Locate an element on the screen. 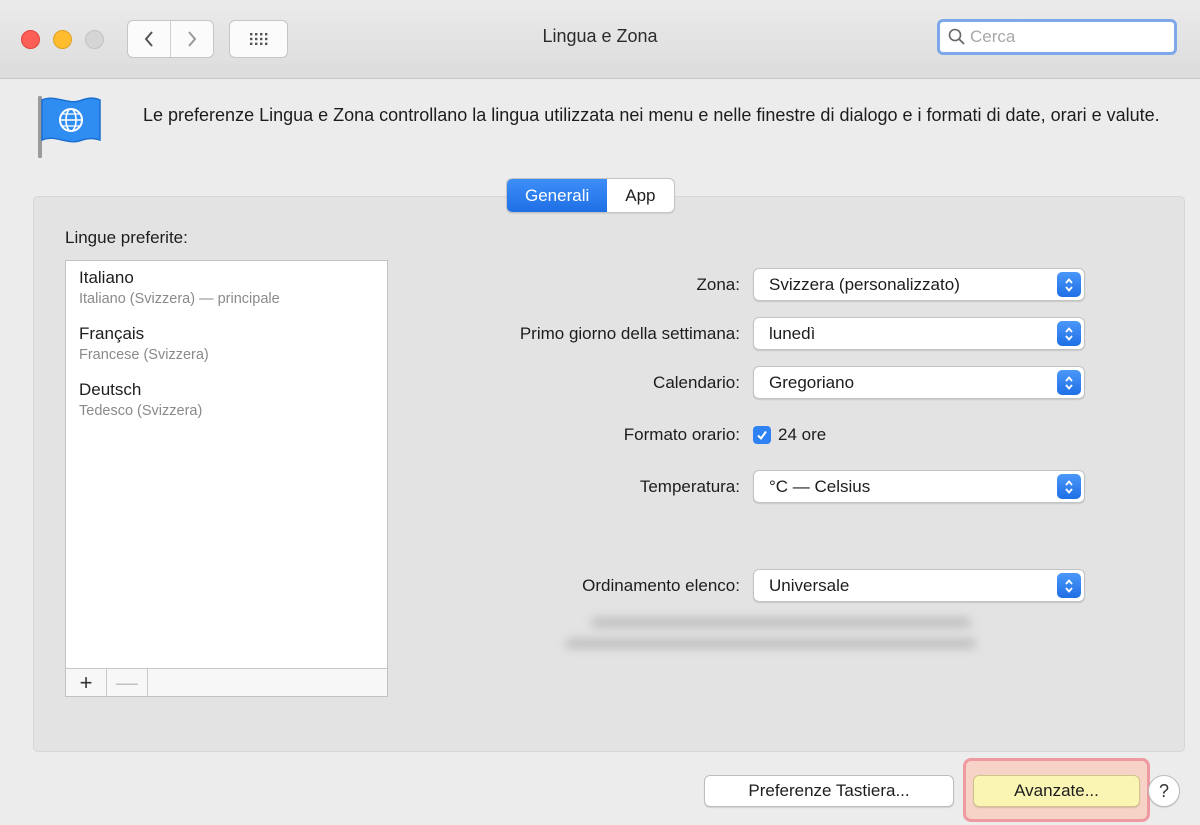  calendar-popup: Gregoriano is located at coordinates (919, 382).